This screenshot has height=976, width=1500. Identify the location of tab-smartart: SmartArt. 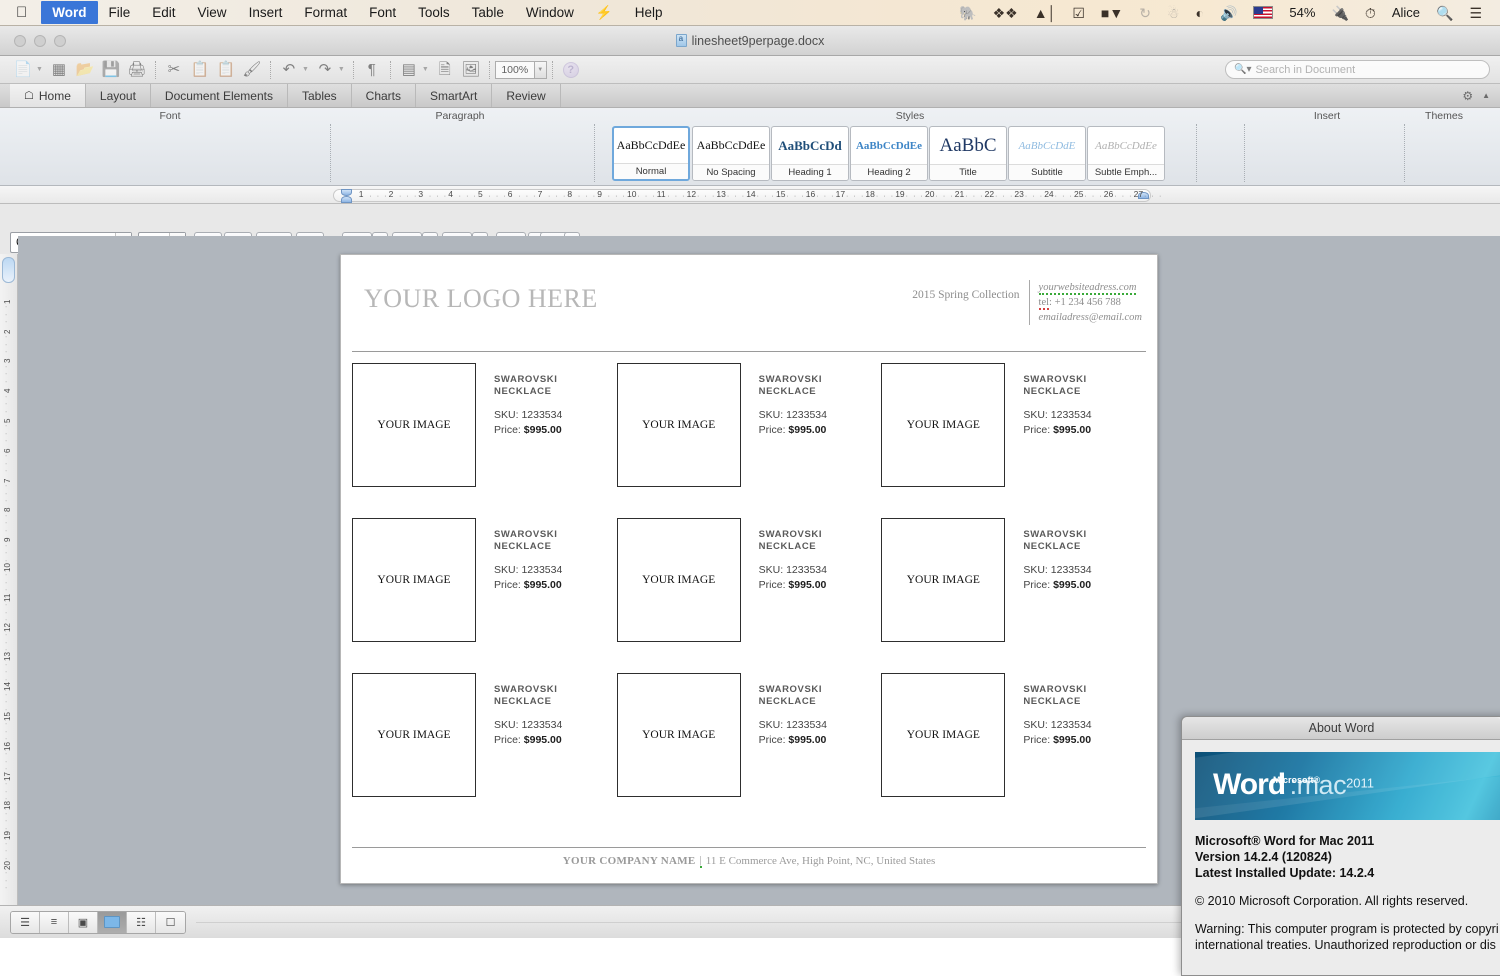
(454, 95).